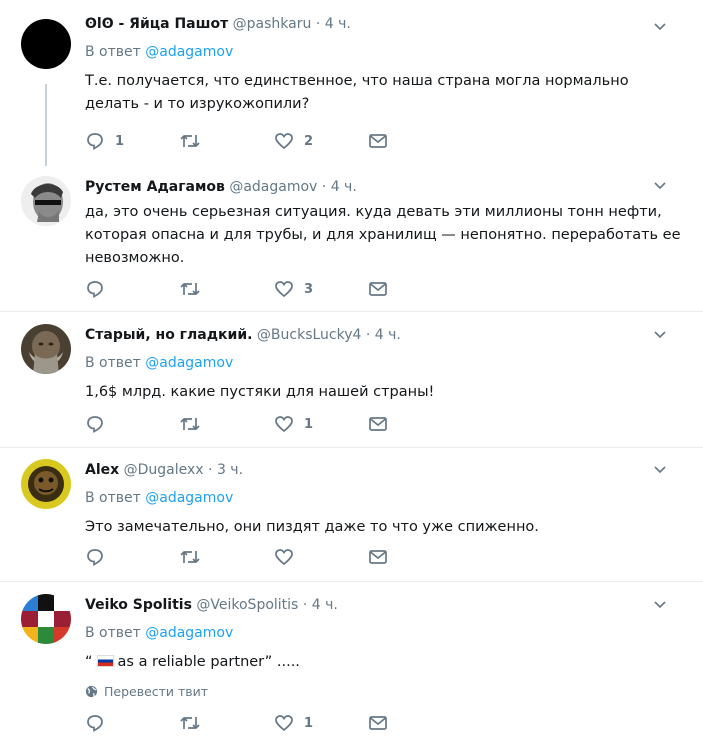 The height and width of the screenshot is (741, 703). Describe the element at coordinates (309, 335) in the screenshot. I see `user-handle: @BucksLucky4` at that location.